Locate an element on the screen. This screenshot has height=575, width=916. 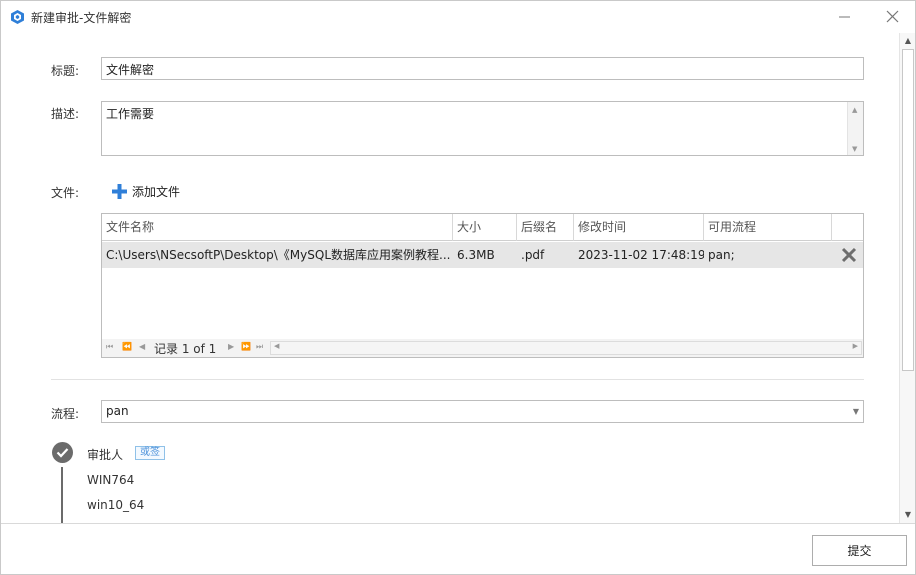
nav-next-icon: ▶ is located at coordinates (231, 346).